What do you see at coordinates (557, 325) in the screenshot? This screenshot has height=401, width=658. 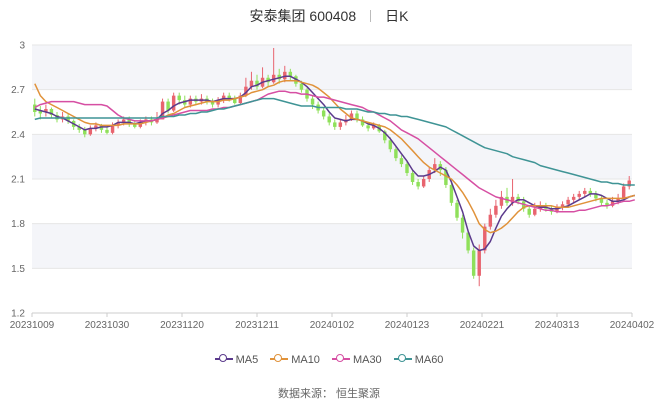 I see `x-tick-label: 20240313` at bounding box center [557, 325].